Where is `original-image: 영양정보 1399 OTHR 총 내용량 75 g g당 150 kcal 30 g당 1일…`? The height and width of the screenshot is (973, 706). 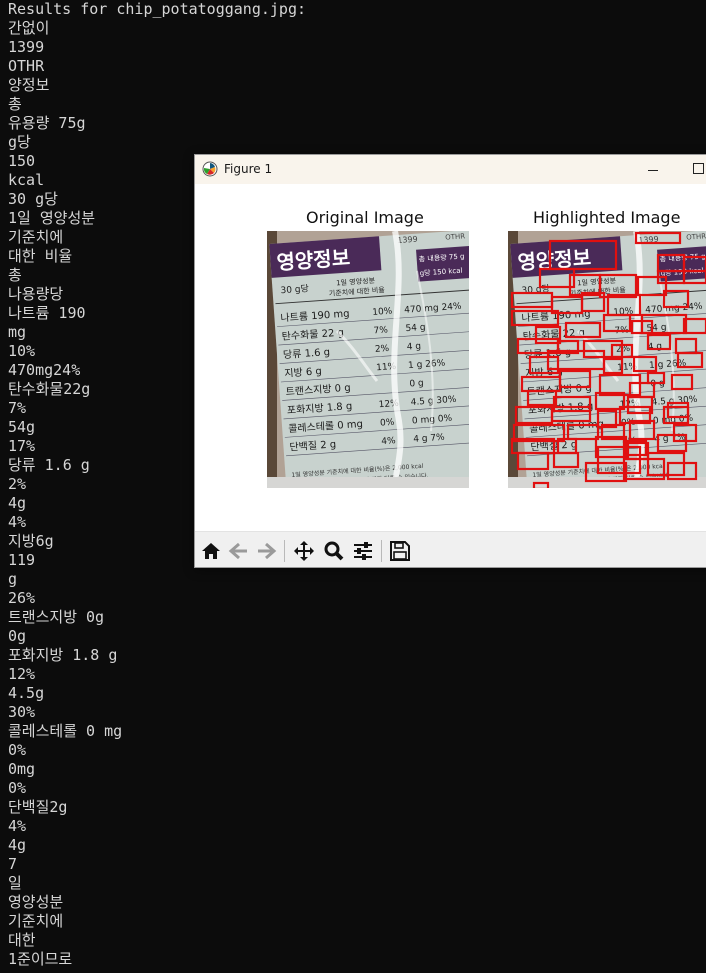
original-image: 영양정보 1399 OTHR 총 내용량 75 g g당 150 kcal 30 g당 1일… is located at coordinates (368, 359).